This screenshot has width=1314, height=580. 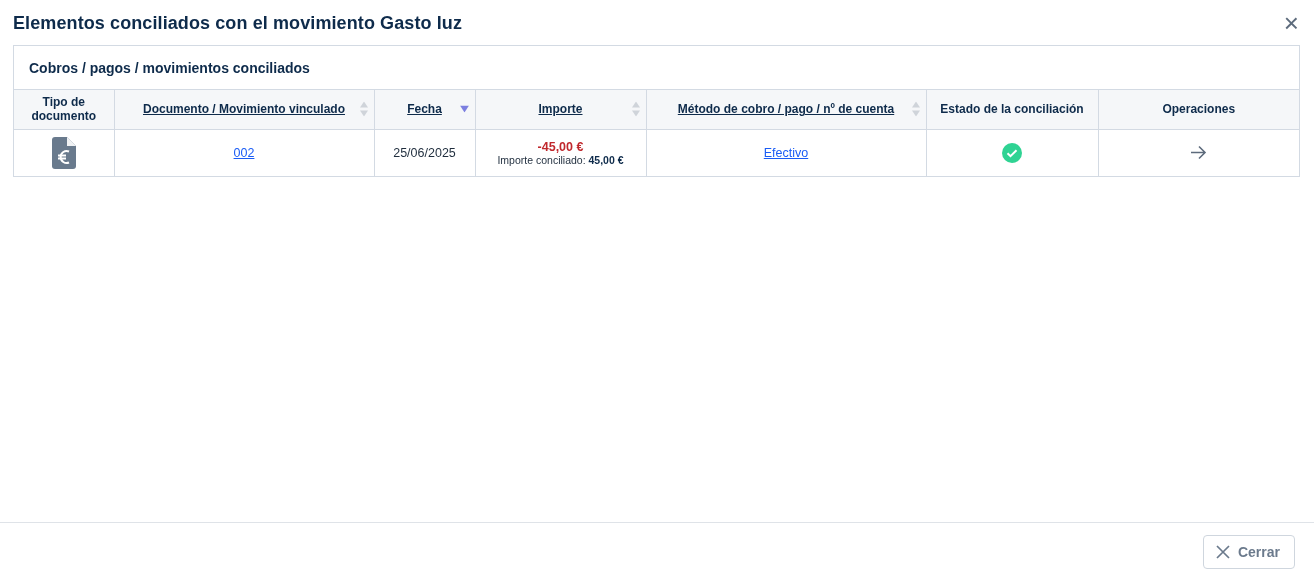 What do you see at coordinates (424, 109) in the screenshot?
I see `column-header-link: Fecha` at bounding box center [424, 109].